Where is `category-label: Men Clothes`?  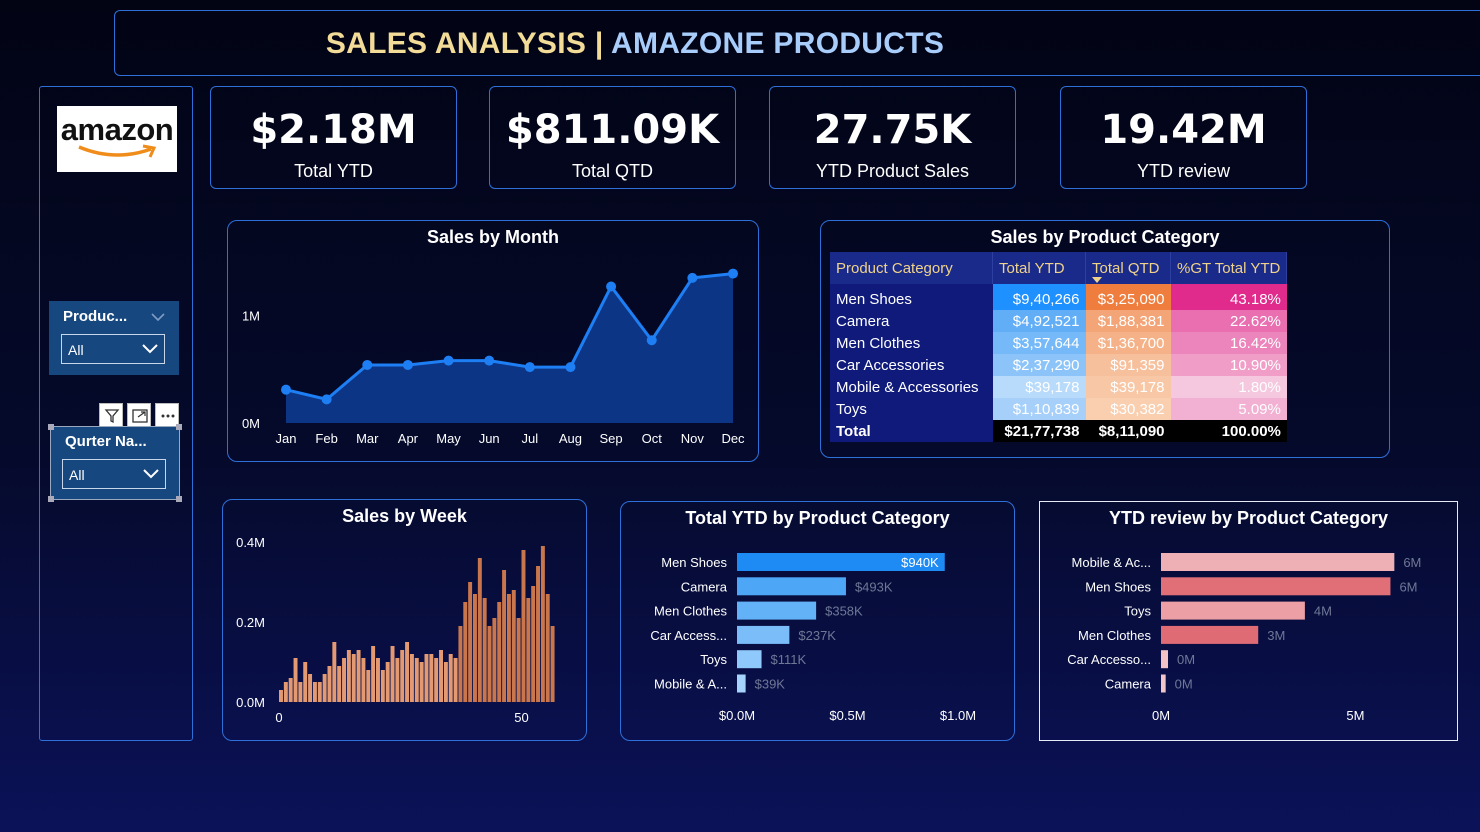 category-label: Men Clothes is located at coordinates (690, 611).